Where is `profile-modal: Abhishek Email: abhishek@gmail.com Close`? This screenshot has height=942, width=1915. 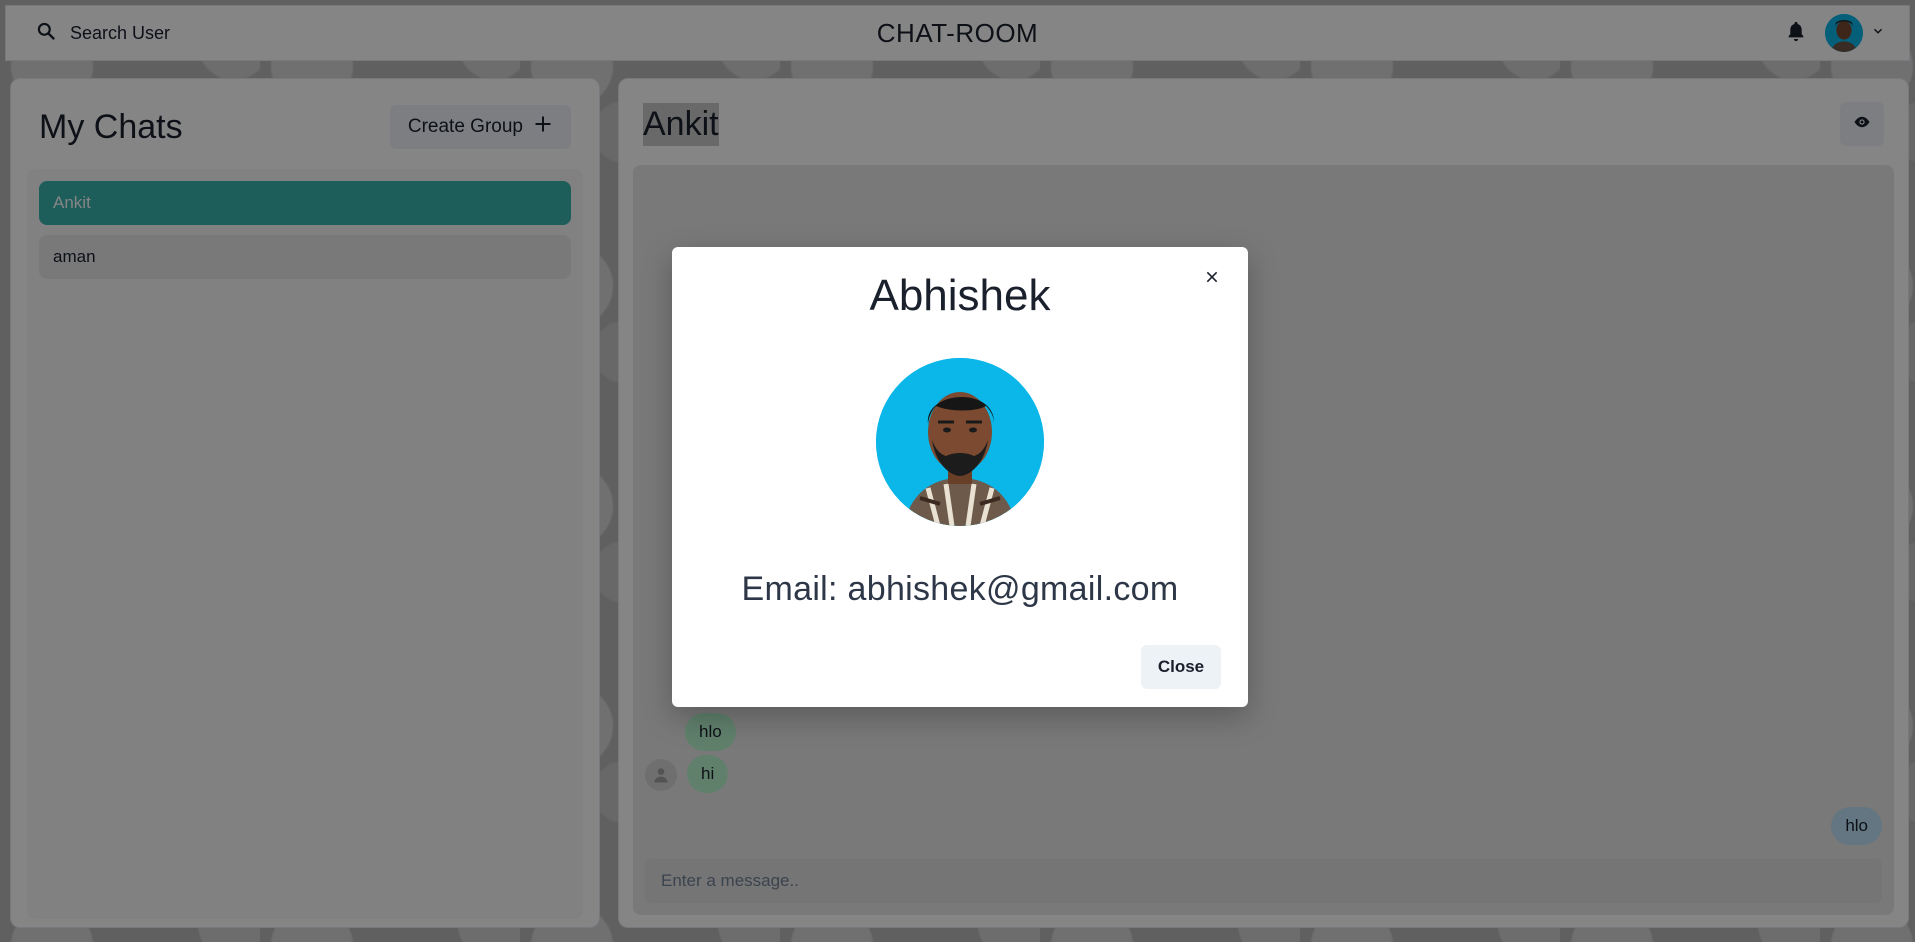
profile-modal: Abhishek Email: abhishek@gmail.com Close is located at coordinates (960, 477).